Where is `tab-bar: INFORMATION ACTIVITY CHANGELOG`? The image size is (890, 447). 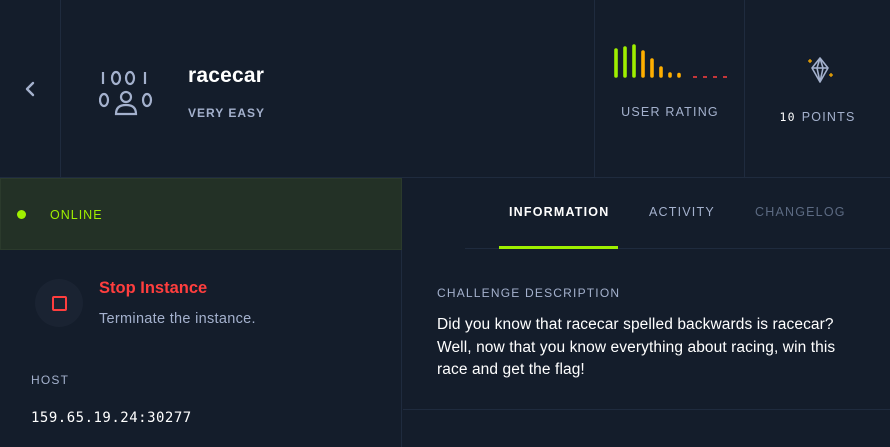
tab-bar: INFORMATION ACTIVITY CHANGELOG is located at coordinates (677, 213).